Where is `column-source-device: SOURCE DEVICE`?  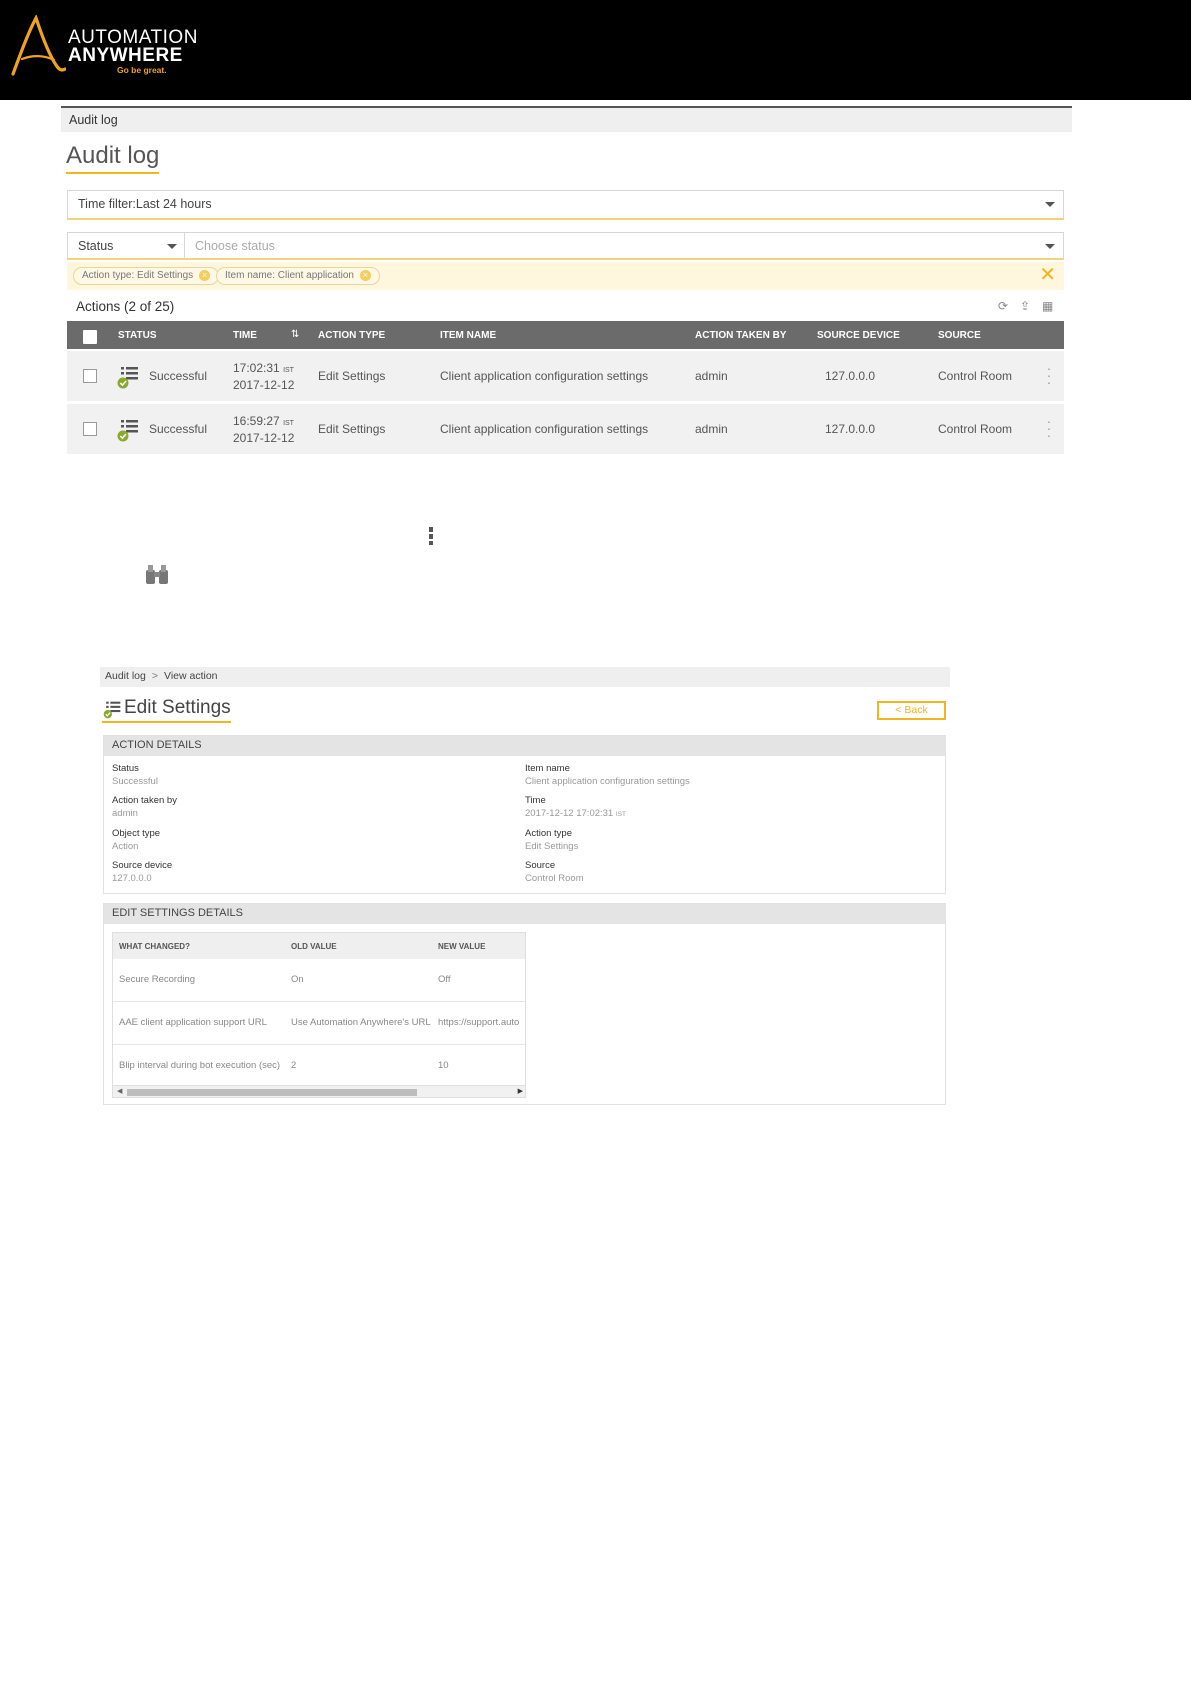 column-source-device: SOURCE DEVICE is located at coordinates (858, 335).